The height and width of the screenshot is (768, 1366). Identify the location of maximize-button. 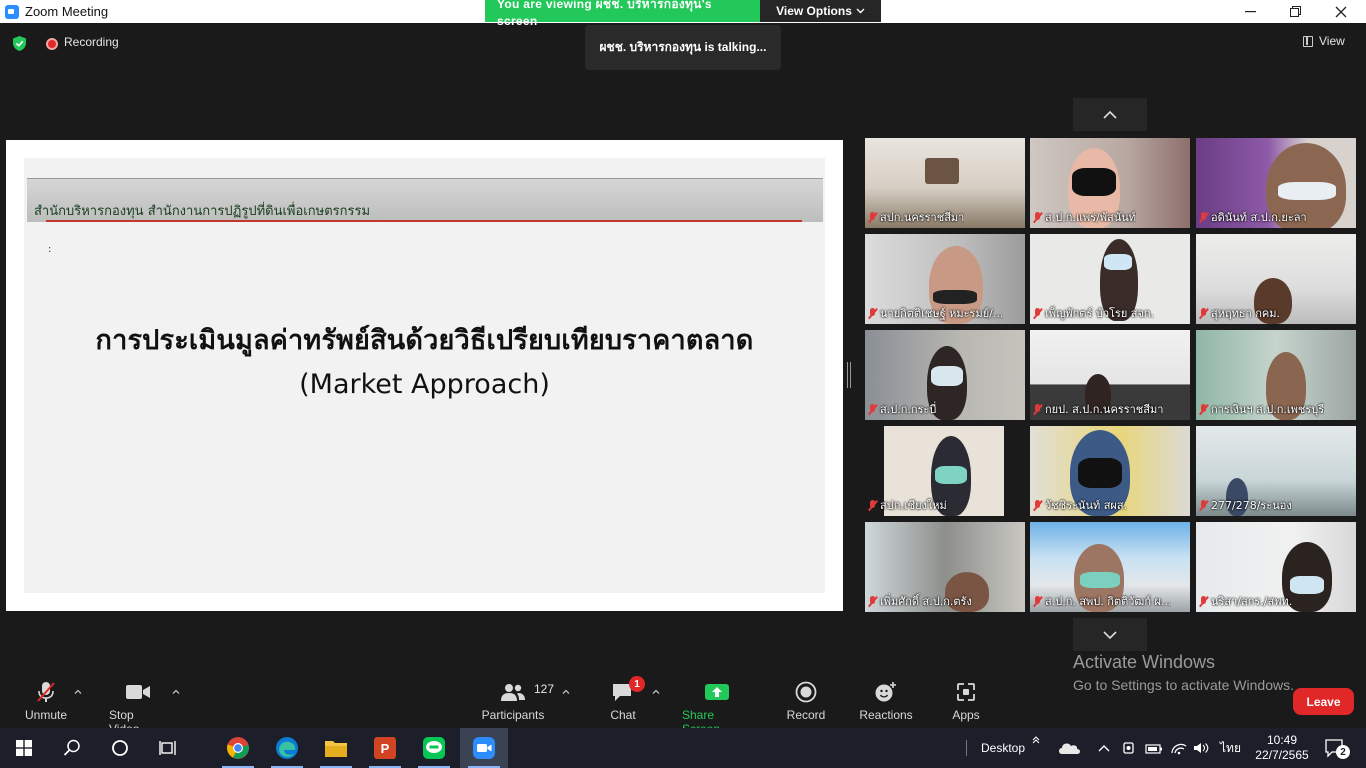
(1295, 11).